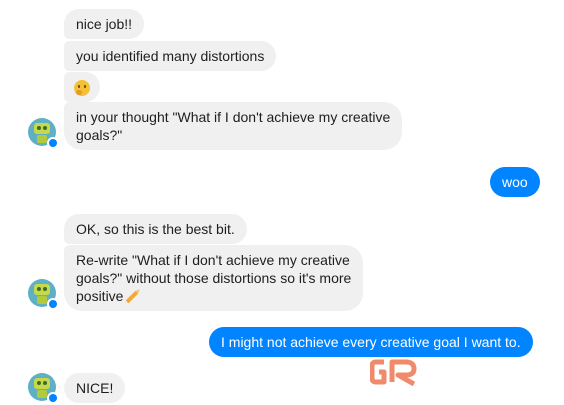 This screenshot has height=405, width=564. I want to click on message-bubble: you identified many distortions, so click(170, 56).